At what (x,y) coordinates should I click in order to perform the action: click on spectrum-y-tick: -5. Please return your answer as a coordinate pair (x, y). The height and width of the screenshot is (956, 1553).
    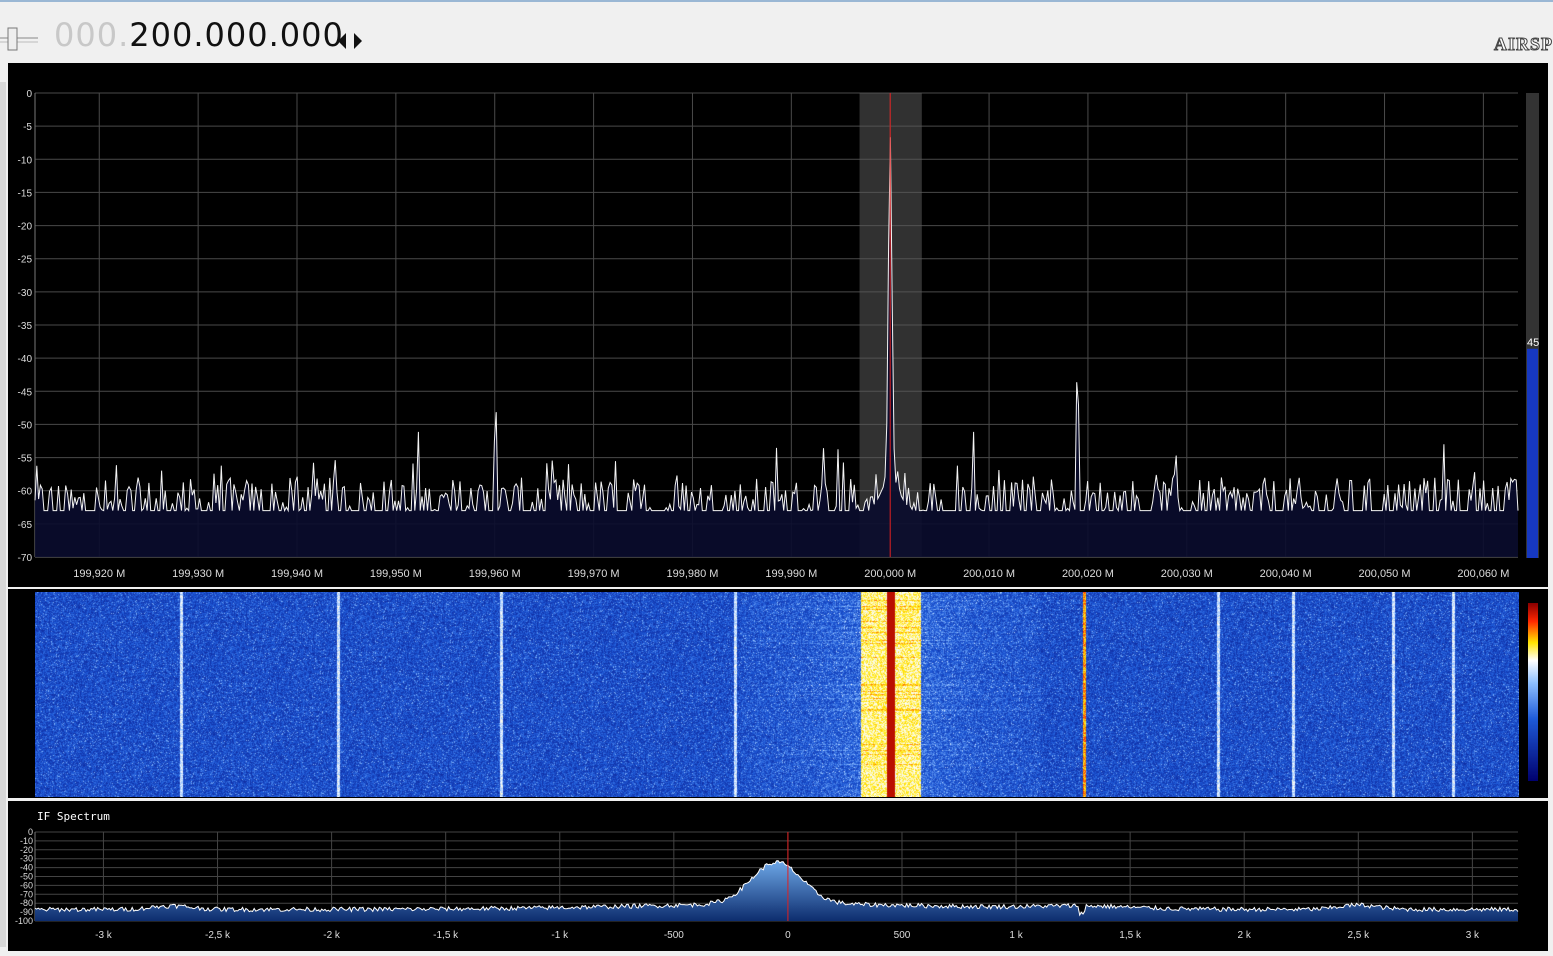
    Looking at the image, I should click on (27, 127).